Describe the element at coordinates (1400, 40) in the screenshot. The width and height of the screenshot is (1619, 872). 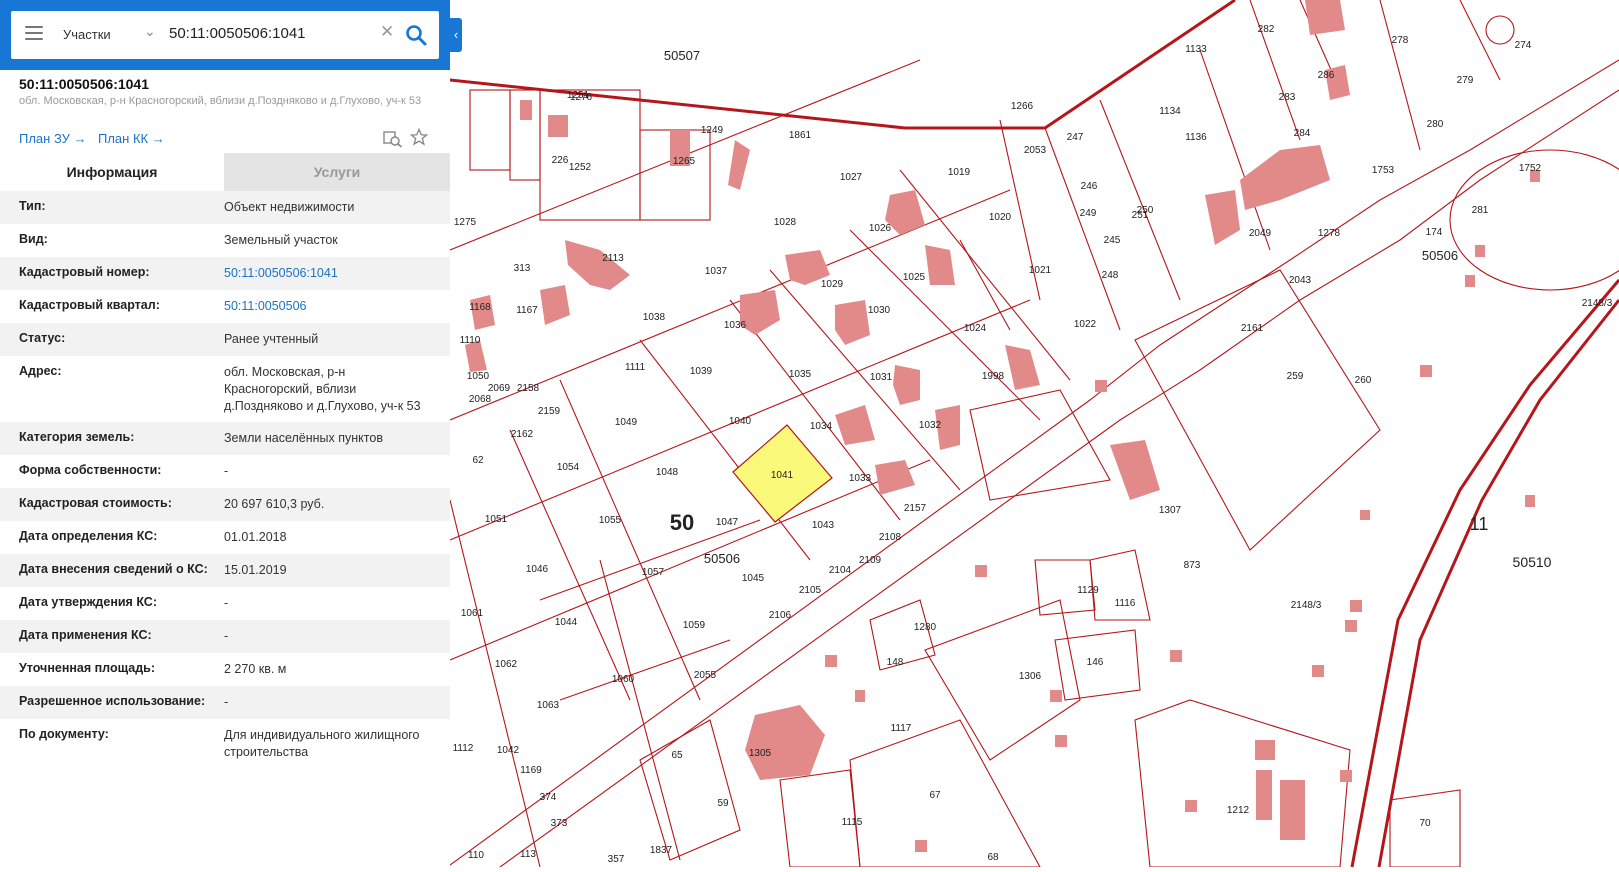
I see `plot-label: 278` at that location.